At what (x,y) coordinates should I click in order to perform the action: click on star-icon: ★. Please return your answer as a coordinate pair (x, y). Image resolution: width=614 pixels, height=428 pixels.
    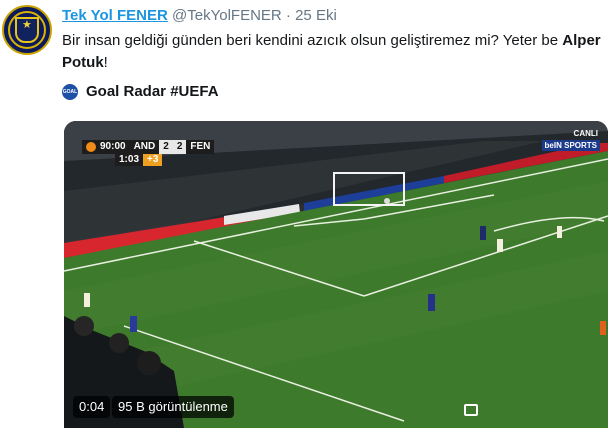
    Looking at the image, I should click on (27, 25).